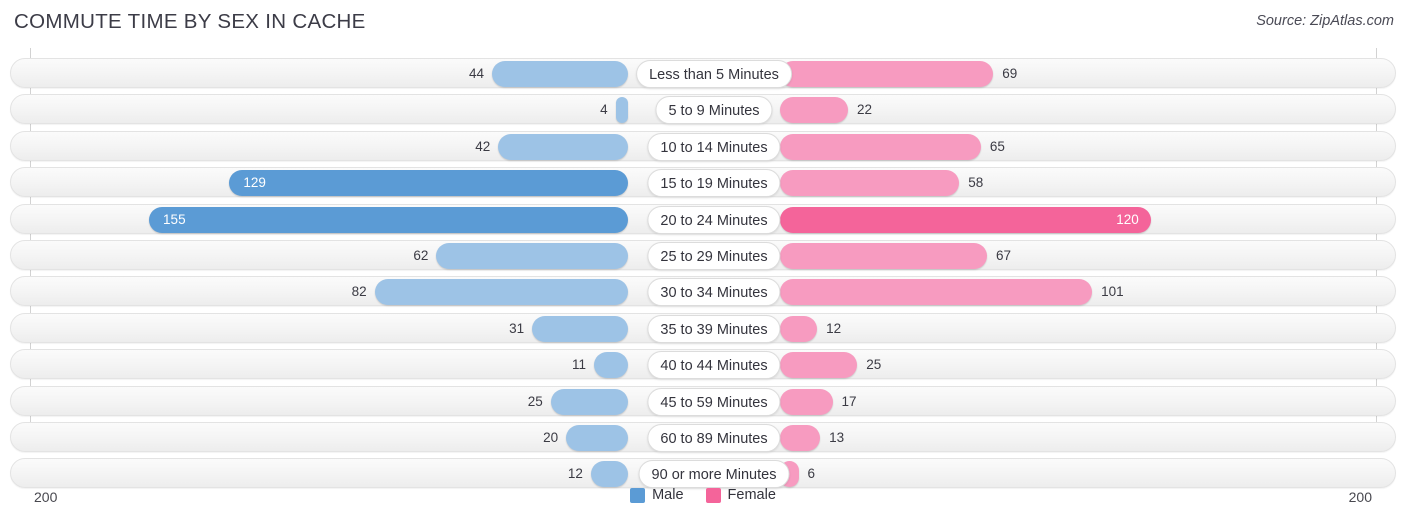  I want to click on bar-value-male: 4, so click(604, 110).